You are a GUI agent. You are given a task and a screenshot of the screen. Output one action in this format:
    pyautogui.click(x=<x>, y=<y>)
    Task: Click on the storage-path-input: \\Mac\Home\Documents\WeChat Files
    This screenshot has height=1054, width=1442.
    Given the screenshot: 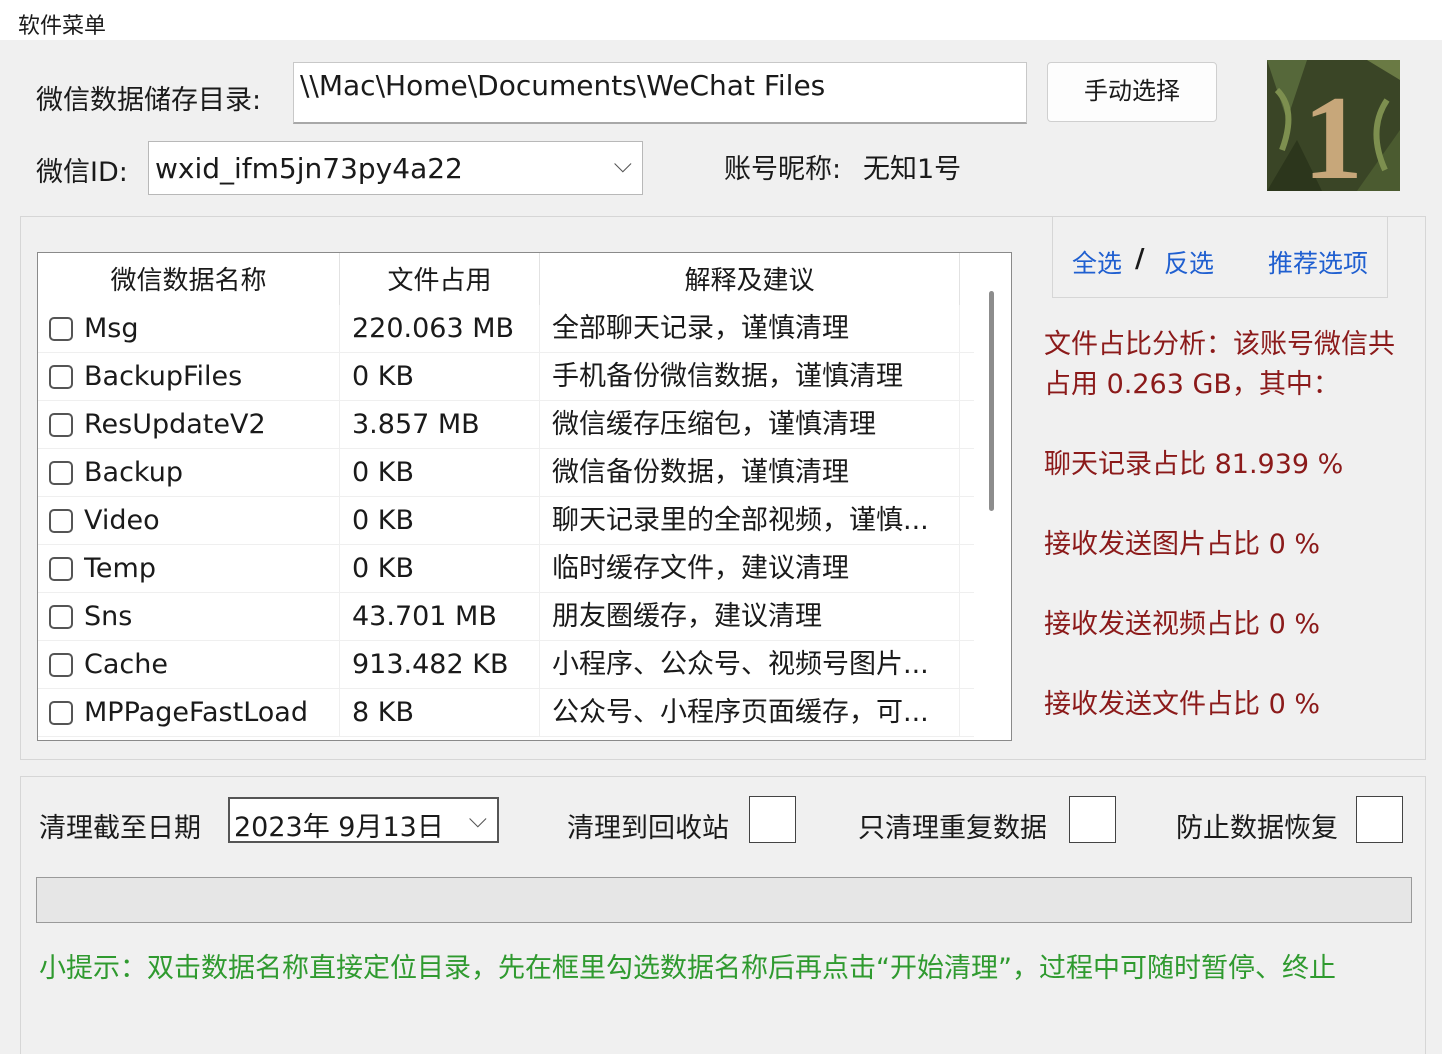 What is the action you would take?
    pyautogui.click(x=660, y=93)
    